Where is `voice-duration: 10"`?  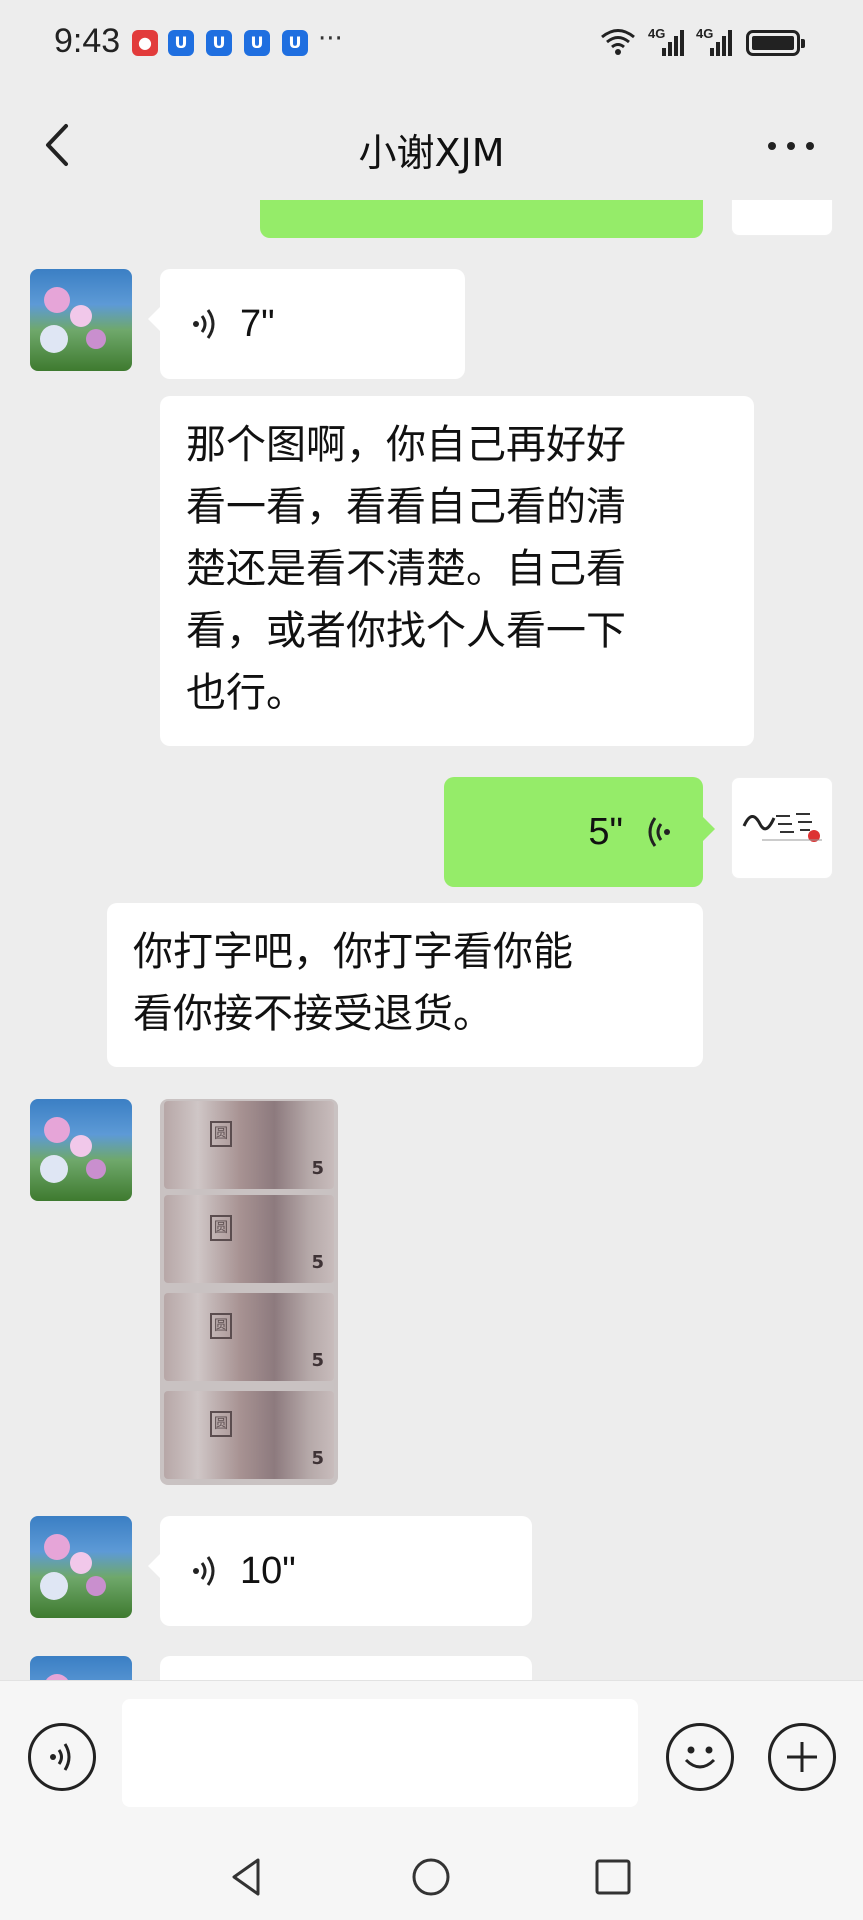 voice-duration: 10" is located at coordinates (268, 1571).